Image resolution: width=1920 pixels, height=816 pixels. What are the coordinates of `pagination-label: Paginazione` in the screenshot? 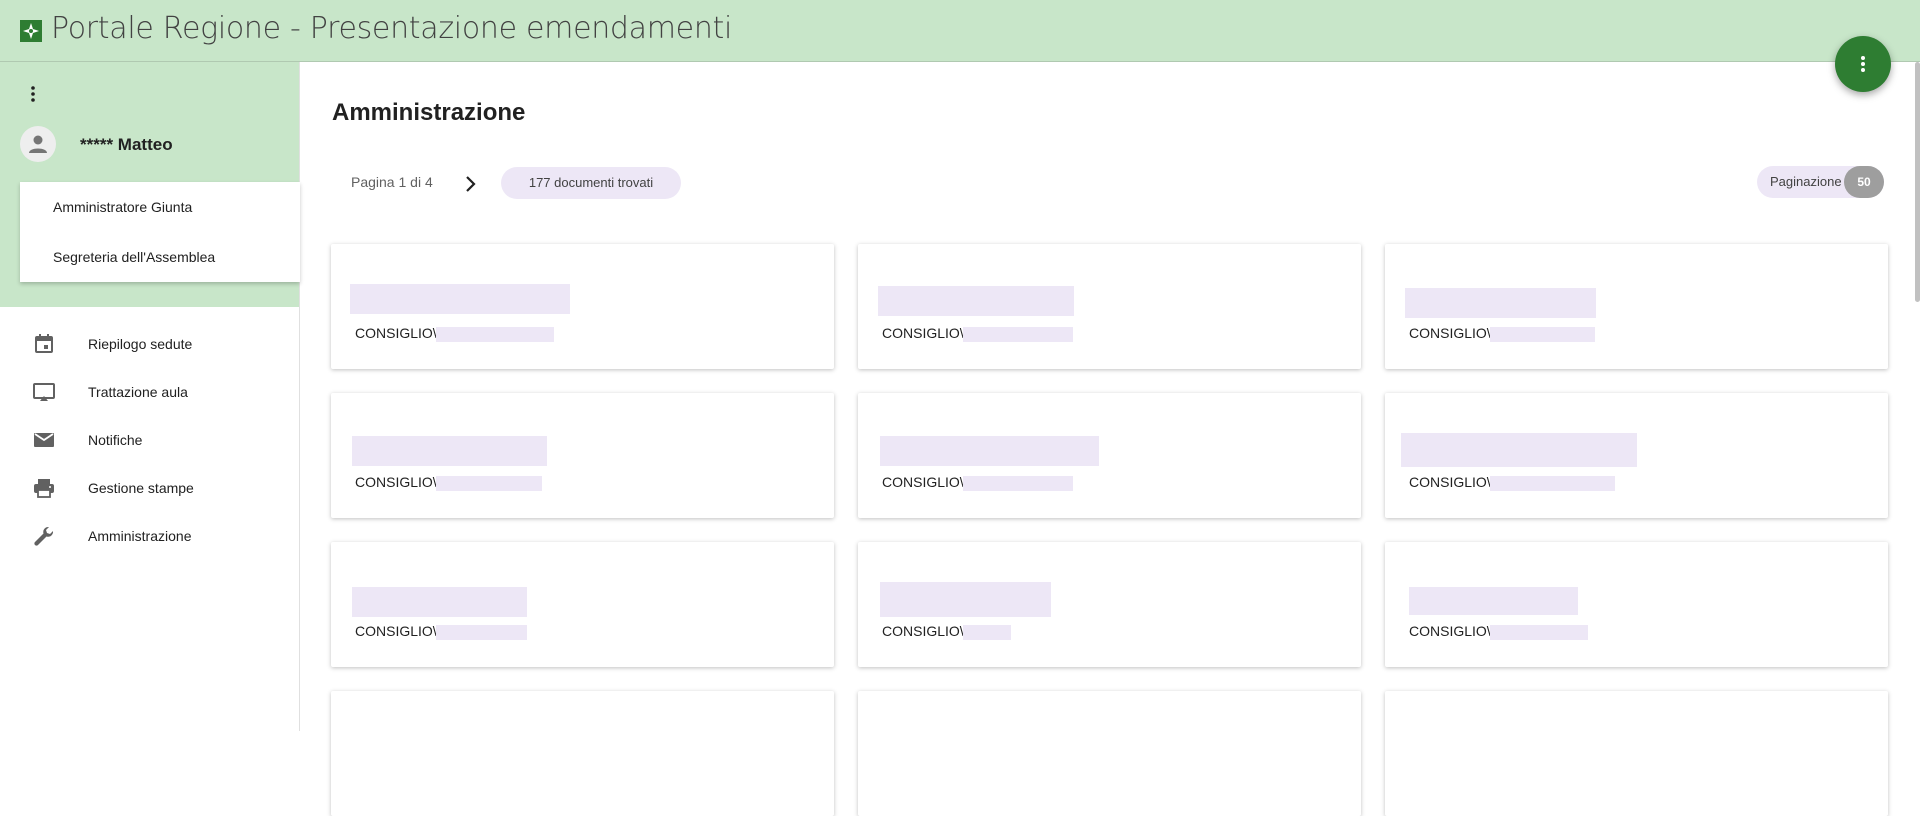 It's located at (1806, 181).